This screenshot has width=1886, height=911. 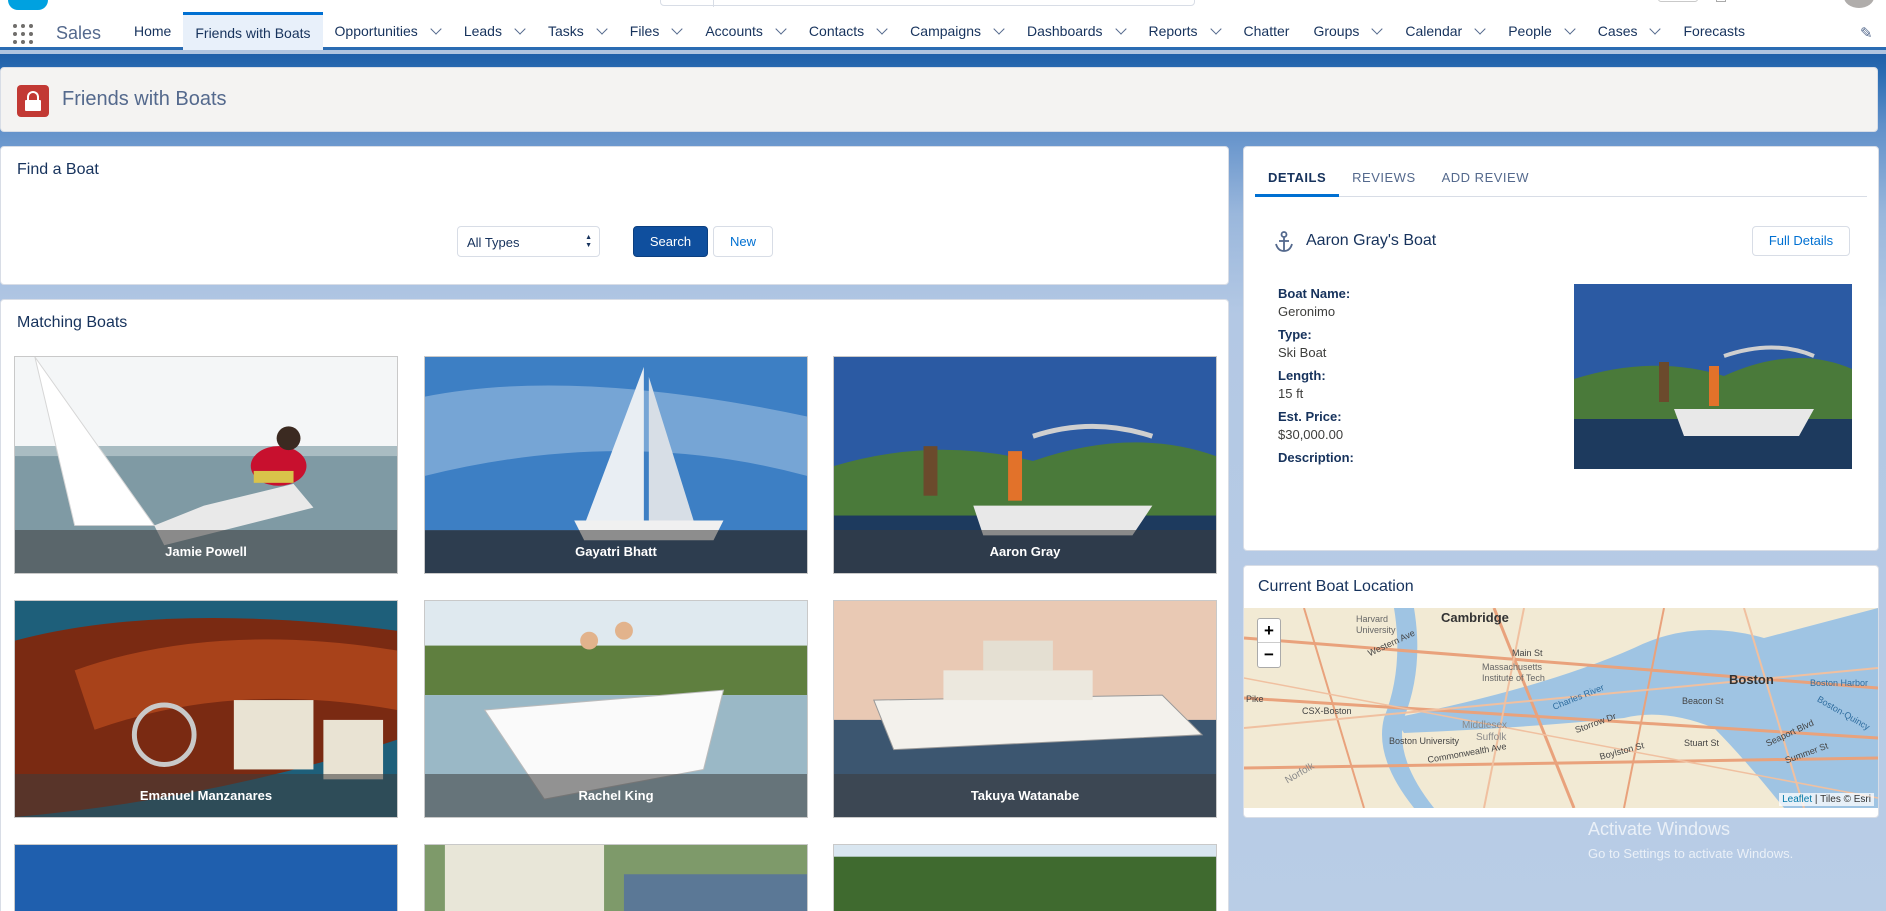 What do you see at coordinates (1307, 311) in the screenshot?
I see `boat-name-value: Geronimo` at bounding box center [1307, 311].